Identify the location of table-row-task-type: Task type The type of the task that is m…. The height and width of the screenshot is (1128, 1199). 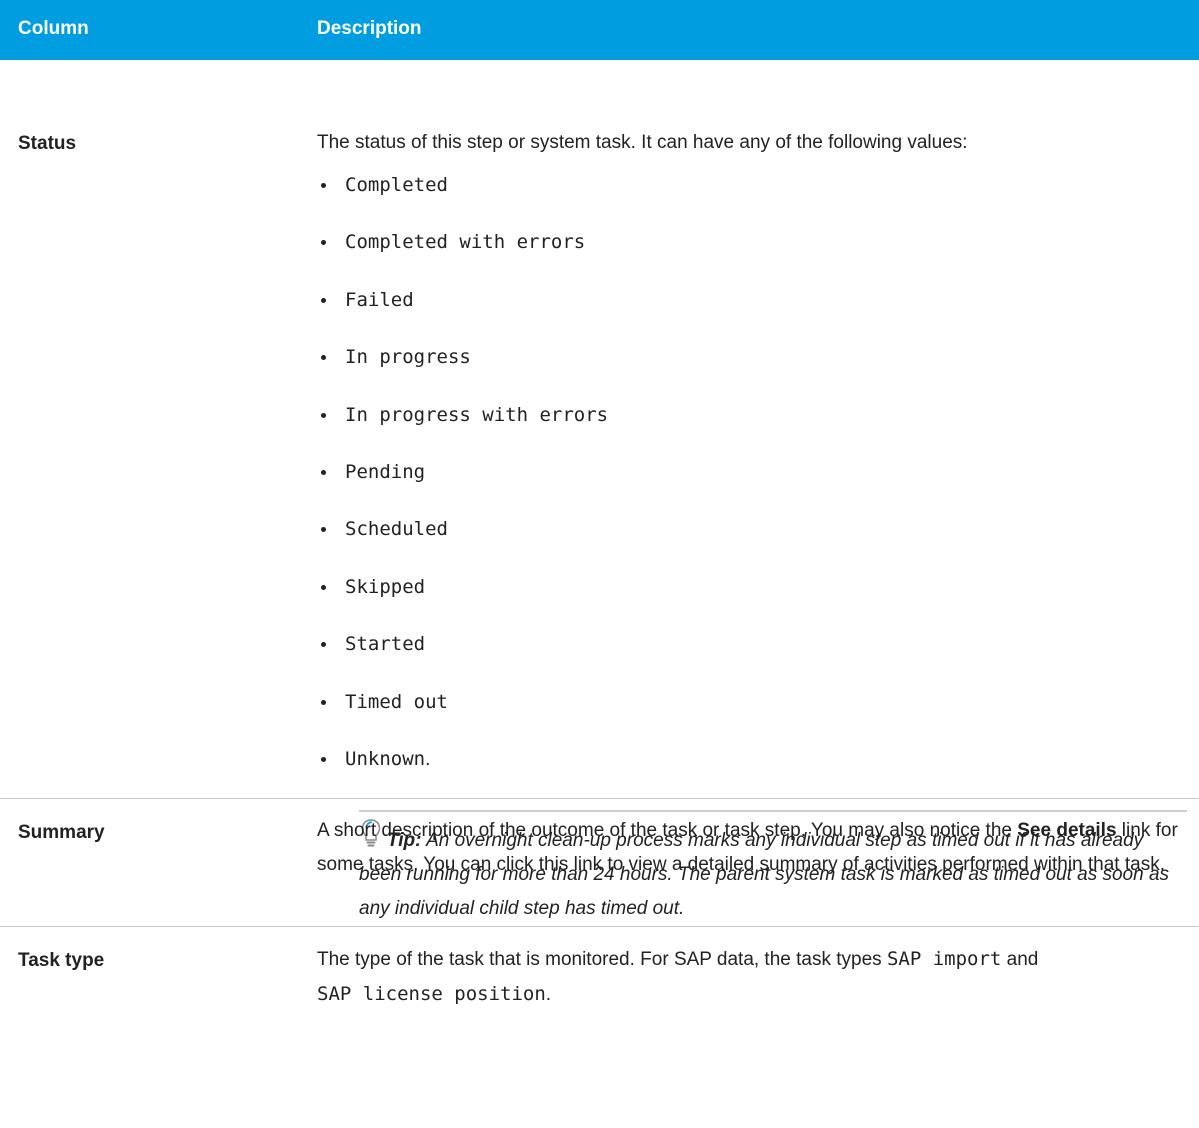
(599, 967).